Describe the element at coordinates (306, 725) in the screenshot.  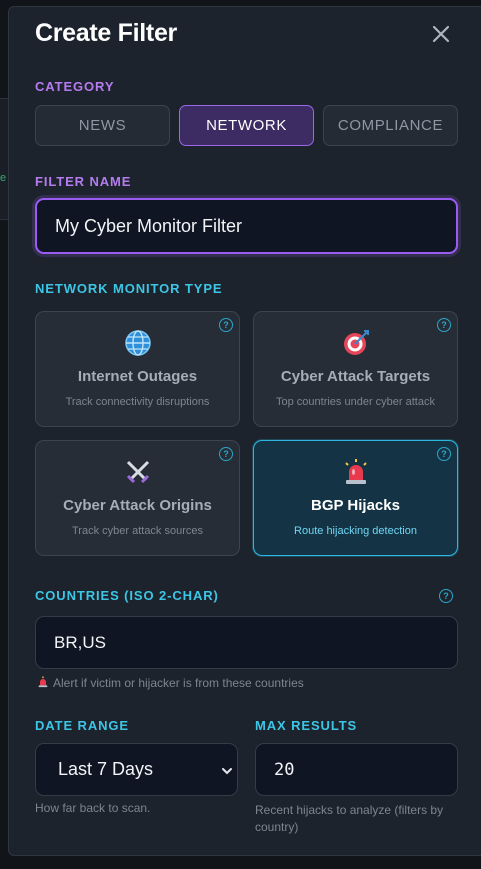
I see `max-results-label: MAX RESULTS` at that location.